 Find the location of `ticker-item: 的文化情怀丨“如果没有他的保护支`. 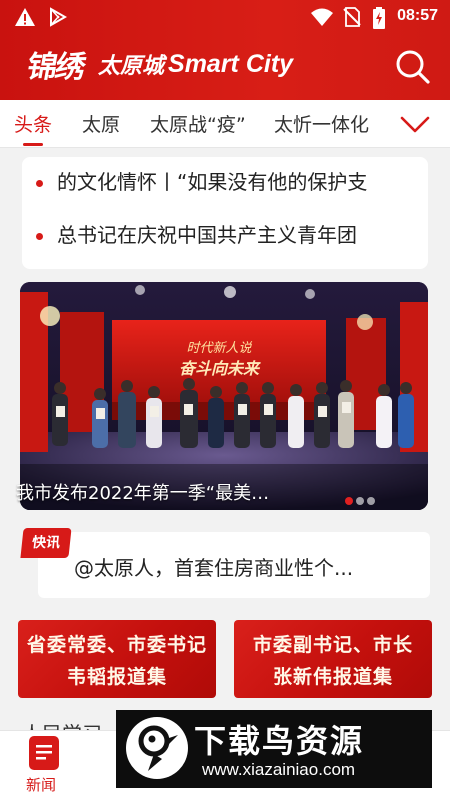

ticker-item: 的文化情怀丨“如果没有他的保护支 is located at coordinates (231, 181).